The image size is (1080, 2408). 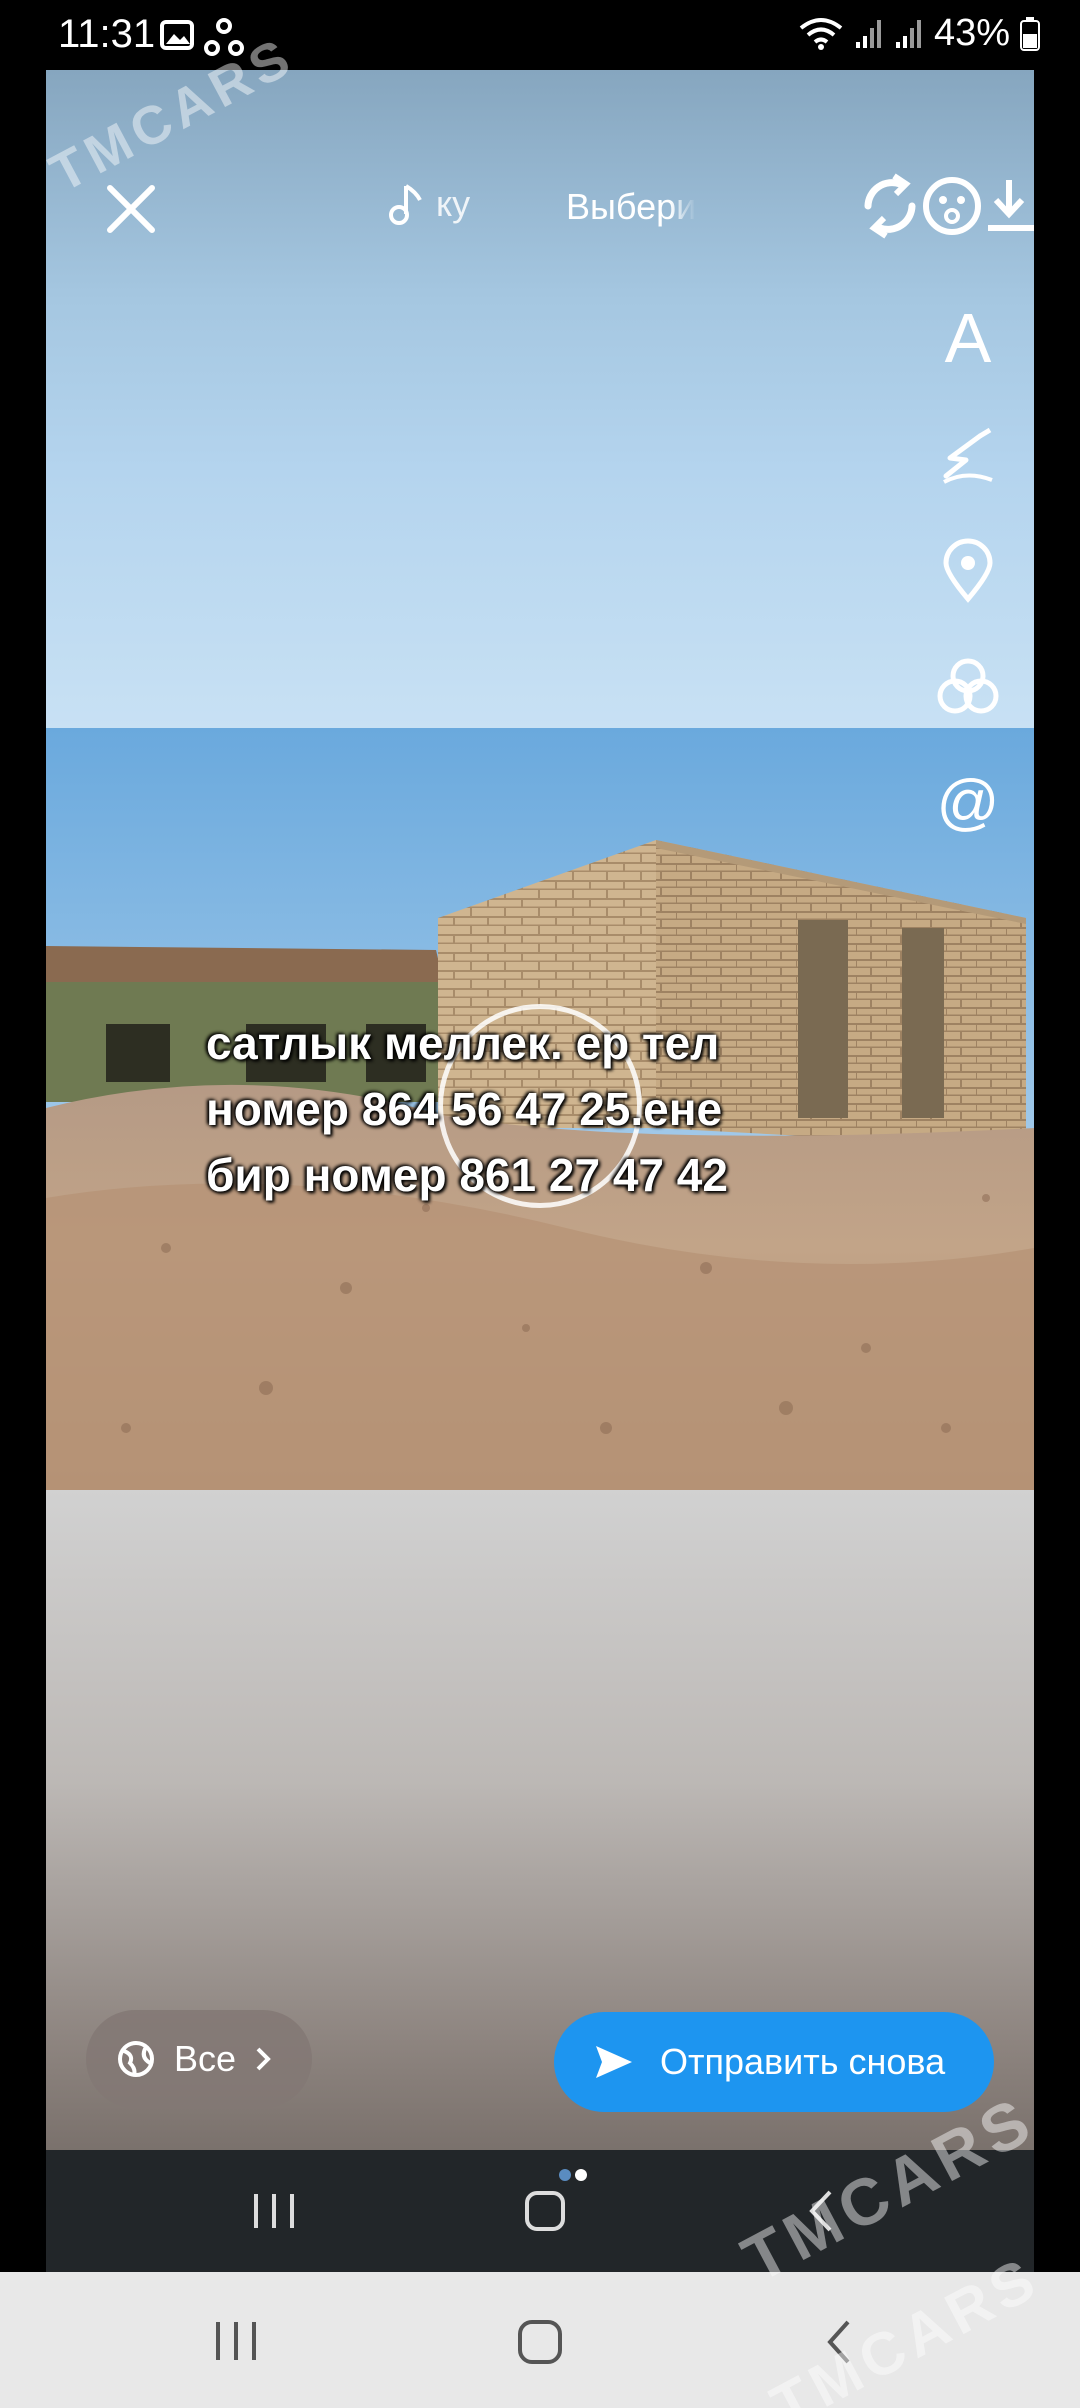 I want to click on effects-button, so click(x=968, y=686).